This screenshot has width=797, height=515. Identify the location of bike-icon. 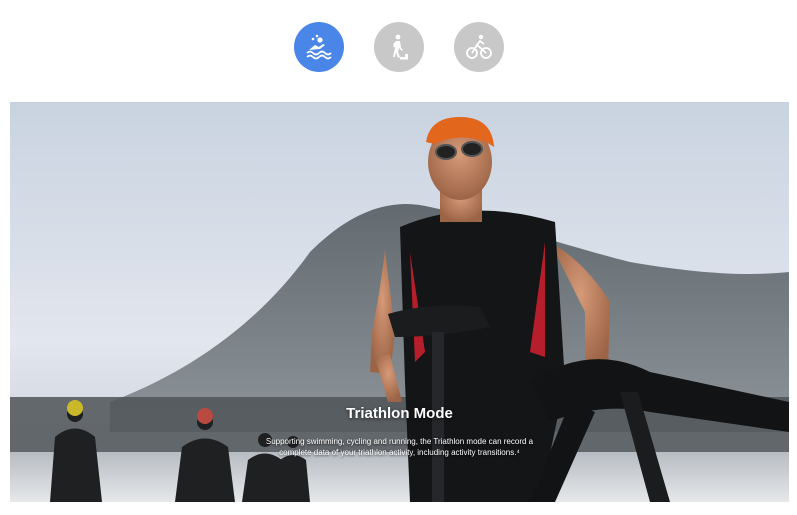
(478, 46).